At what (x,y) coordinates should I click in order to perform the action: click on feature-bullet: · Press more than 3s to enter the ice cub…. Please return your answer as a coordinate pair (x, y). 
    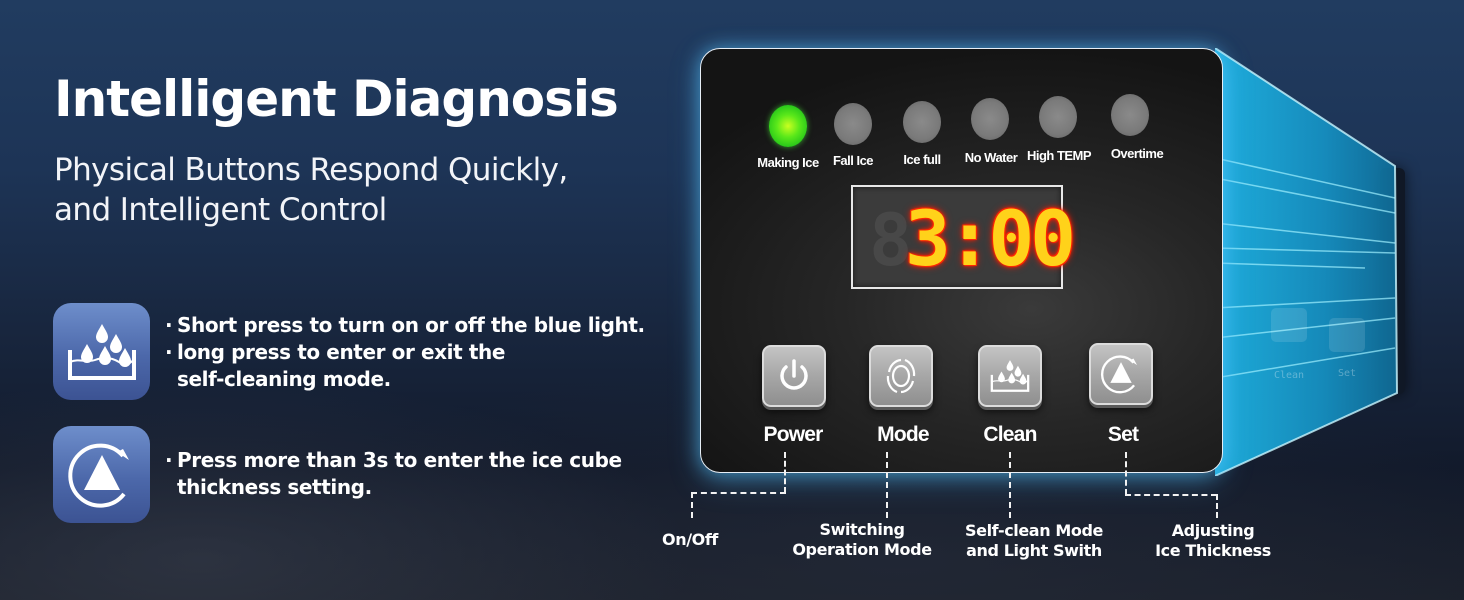
    Looking at the image, I should click on (393, 460).